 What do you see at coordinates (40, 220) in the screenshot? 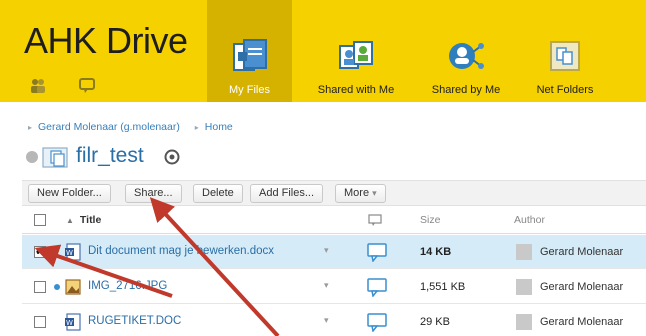
I see `select-all-checkbox` at bounding box center [40, 220].